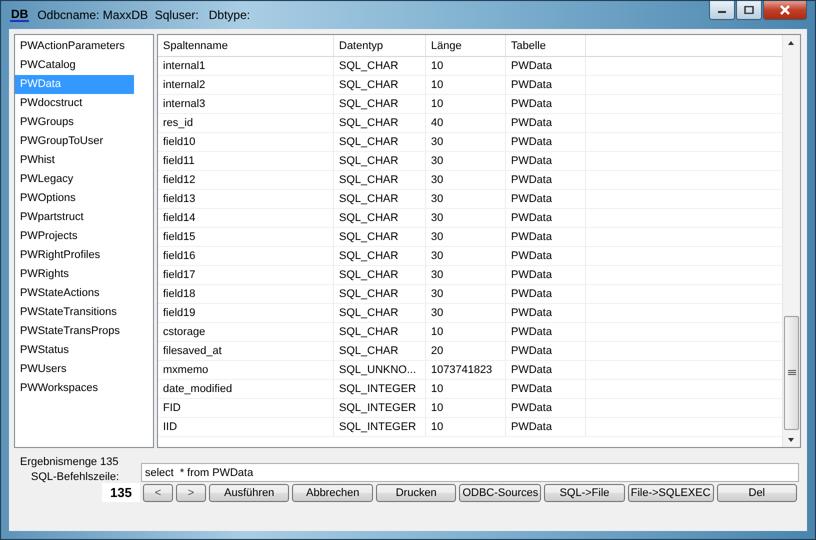 The width and height of the screenshot is (816, 540). I want to click on table-cell: cstorage, so click(246, 332).